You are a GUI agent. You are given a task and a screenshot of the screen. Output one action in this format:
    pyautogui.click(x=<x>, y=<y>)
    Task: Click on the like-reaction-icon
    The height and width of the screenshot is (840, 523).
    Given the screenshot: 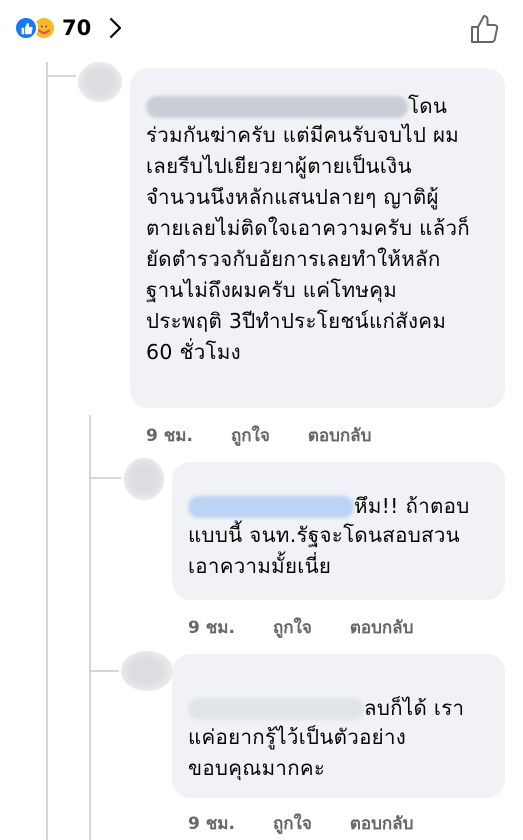 What is the action you would take?
    pyautogui.click(x=26, y=28)
    